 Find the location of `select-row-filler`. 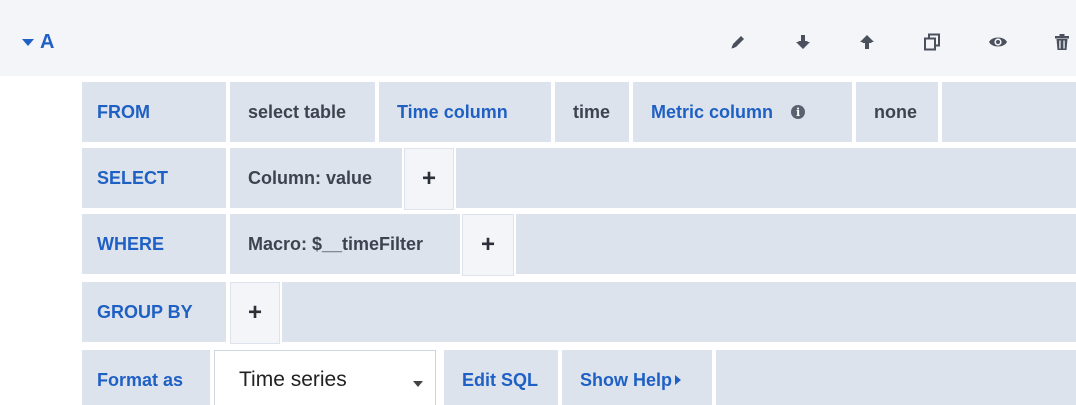

select-row-filler is located at coordinates (766, 178).